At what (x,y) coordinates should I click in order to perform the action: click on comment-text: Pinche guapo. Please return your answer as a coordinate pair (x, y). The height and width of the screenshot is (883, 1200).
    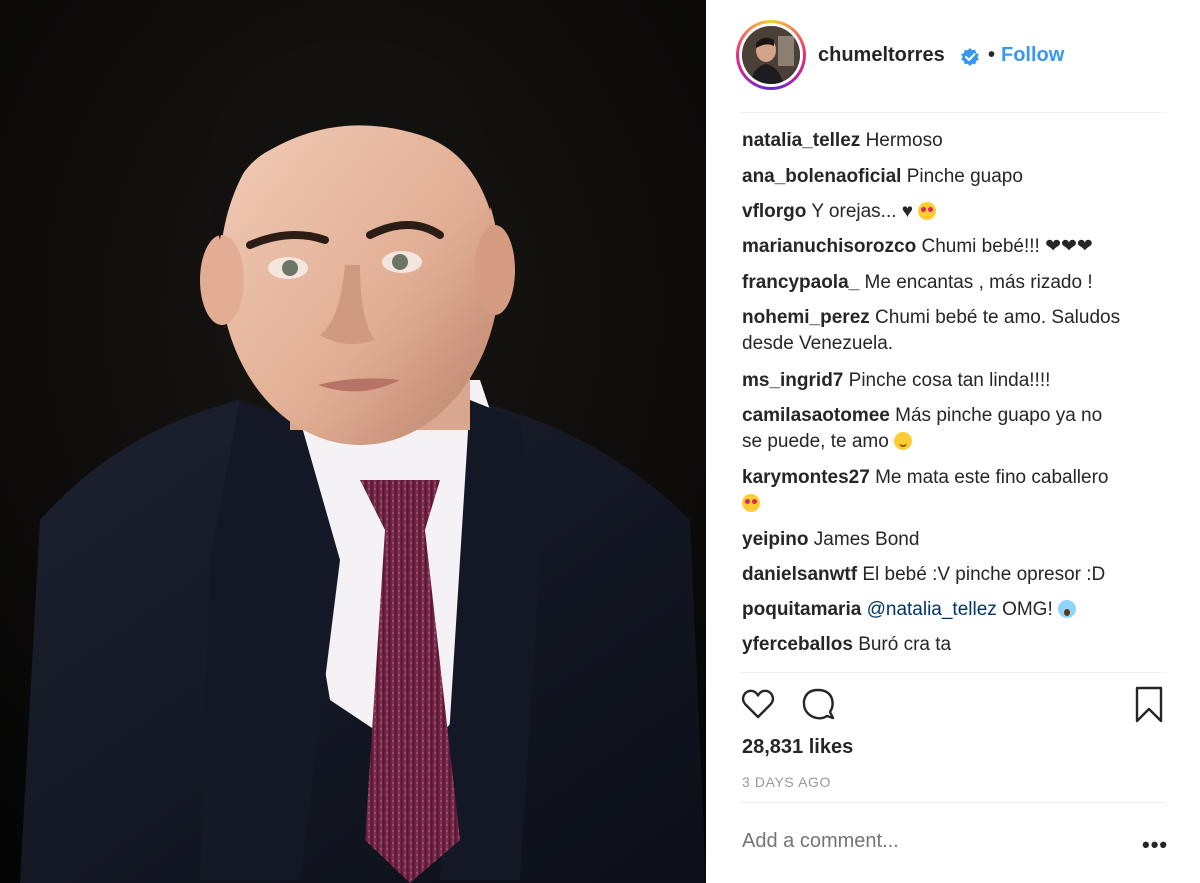
    Looking at the image, I should click on (964, 176).